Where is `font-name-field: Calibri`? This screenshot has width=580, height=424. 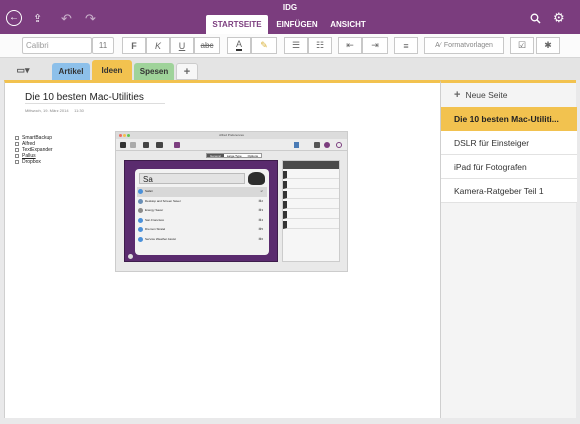
font-name-field: Calibri is located at coordinates (57, 45).